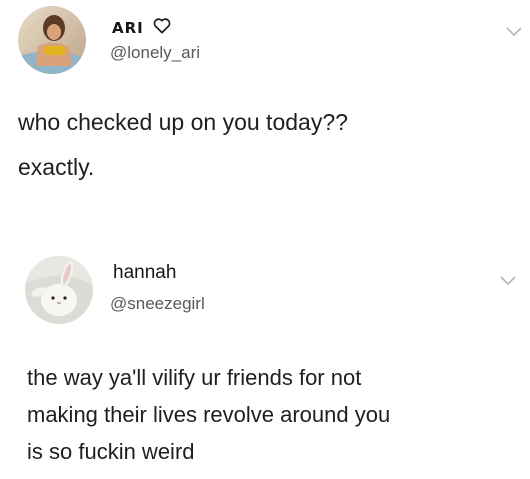 This screenshot has width=530, height=479. I want to click on user-handle: @lonely_ari, so click(155, 53).